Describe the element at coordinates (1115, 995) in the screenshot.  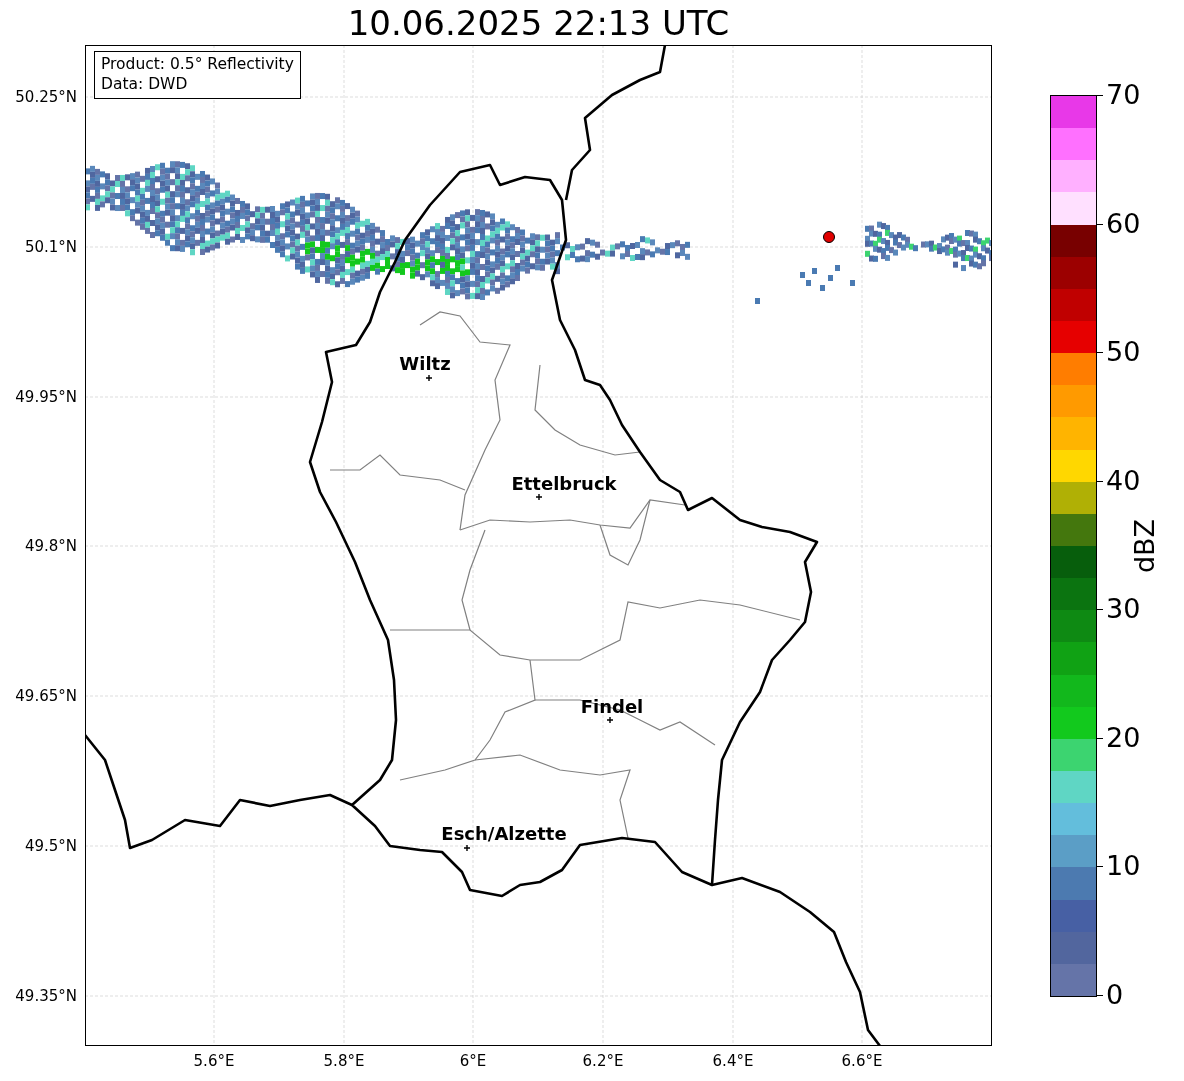
I see `colorbar-tick-label: 0` at that location.